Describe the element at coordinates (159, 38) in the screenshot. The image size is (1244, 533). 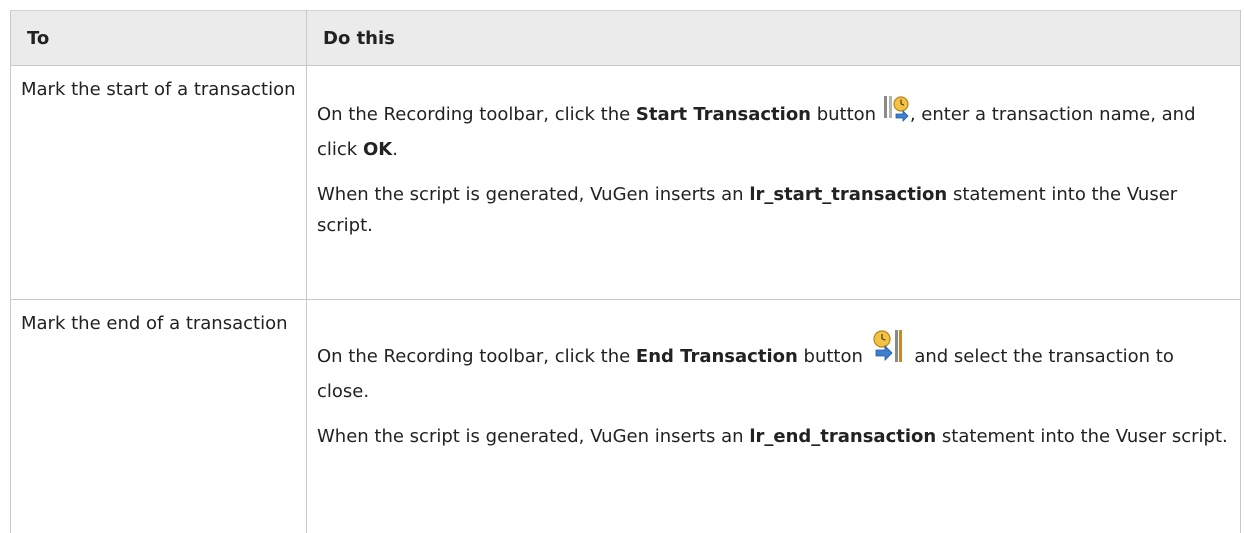
I see `header-to: To` at that location.